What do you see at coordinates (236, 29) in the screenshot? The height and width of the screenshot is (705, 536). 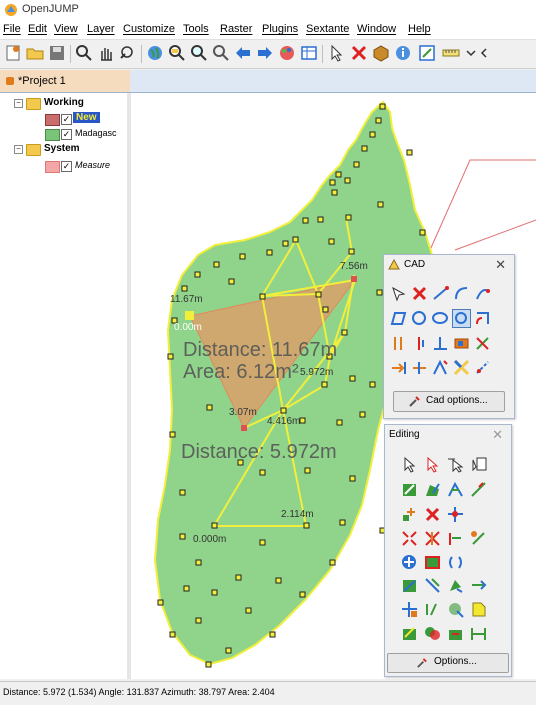 I see `menu-raster: Raster` at bounding box center [236, 29].